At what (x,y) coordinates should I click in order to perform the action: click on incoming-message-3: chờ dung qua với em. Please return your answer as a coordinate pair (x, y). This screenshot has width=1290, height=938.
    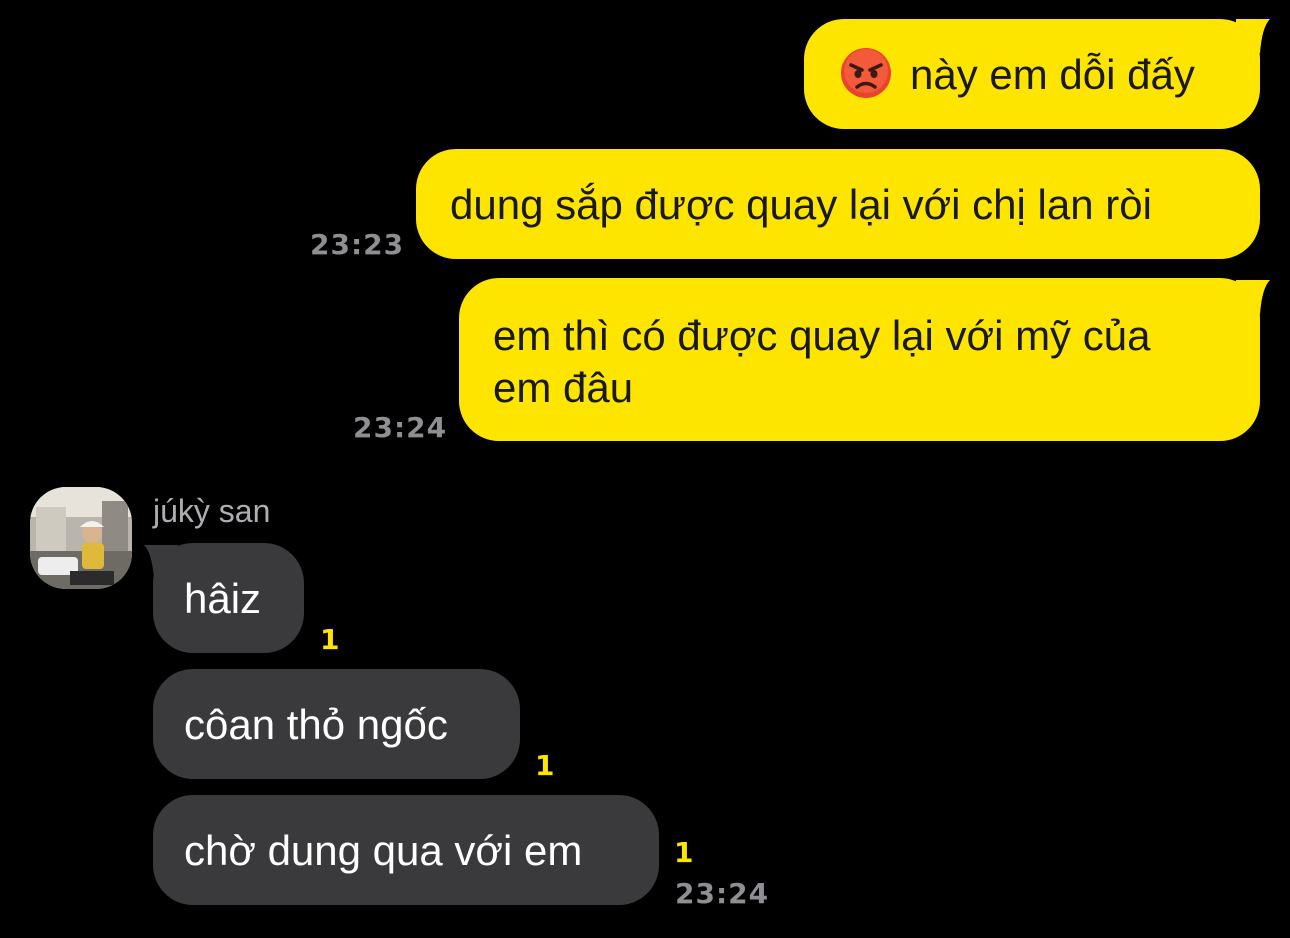
    Looking at the image, I should click on (406, 850).